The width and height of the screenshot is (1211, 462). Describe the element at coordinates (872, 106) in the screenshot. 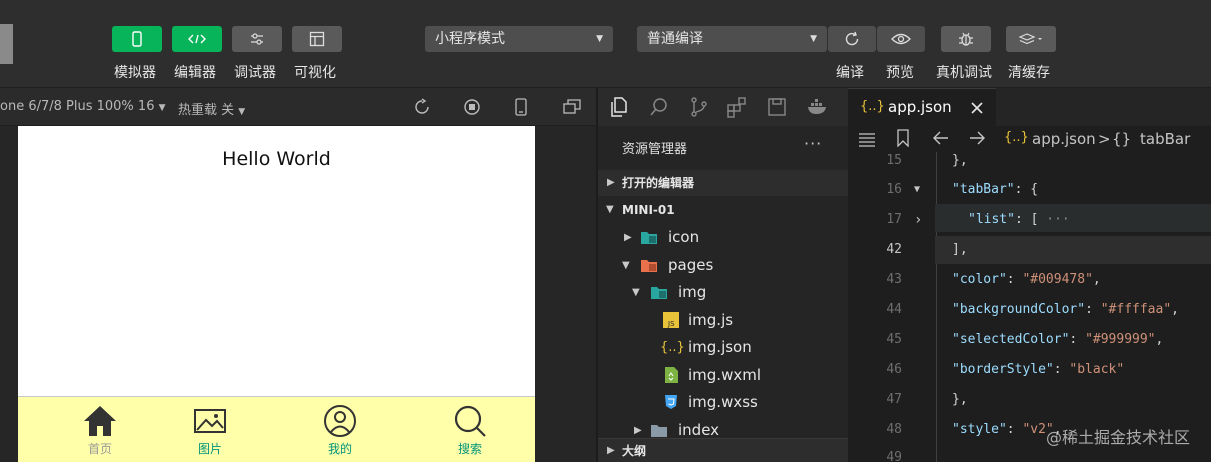

I see `json-file-icon: {..}` at that location.